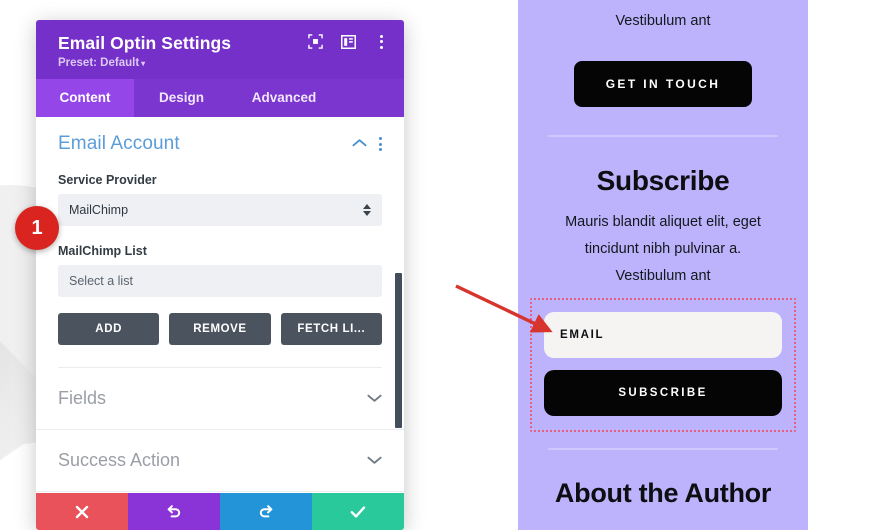 This screenshot has height=530, width=880. What do you see at coordinates (266, 511) in the screenshot?
I see `redo-button` at bounding box center [266, 511].